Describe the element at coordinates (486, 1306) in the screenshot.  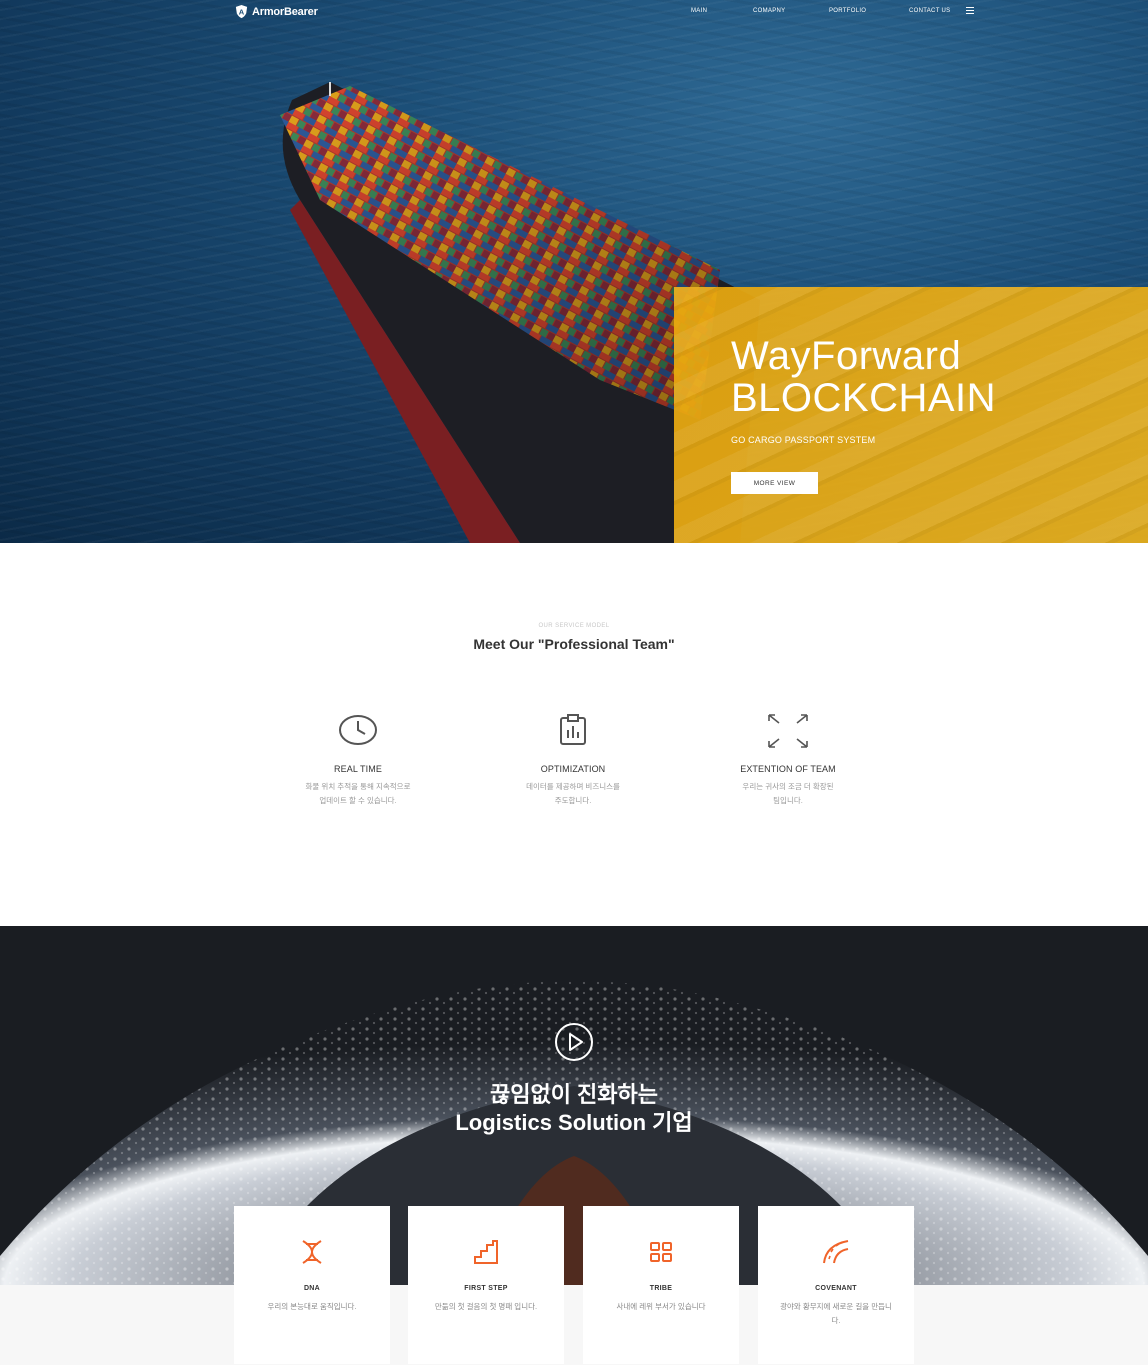
I see `card-desc: 만듦의 첫 걸음의 첫 명패 입니다.` at that location.